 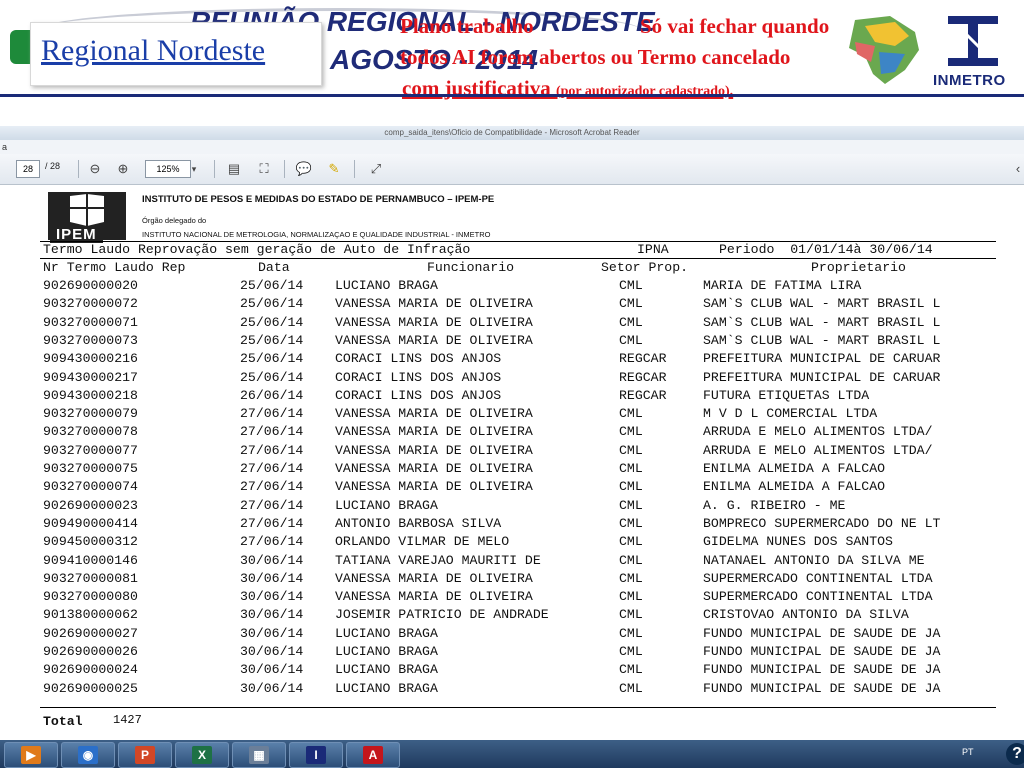 What do you see at coordinates (1015, 754) in the screenshot?
I see `help-icon: ?` at bounding box center [1015, 754].